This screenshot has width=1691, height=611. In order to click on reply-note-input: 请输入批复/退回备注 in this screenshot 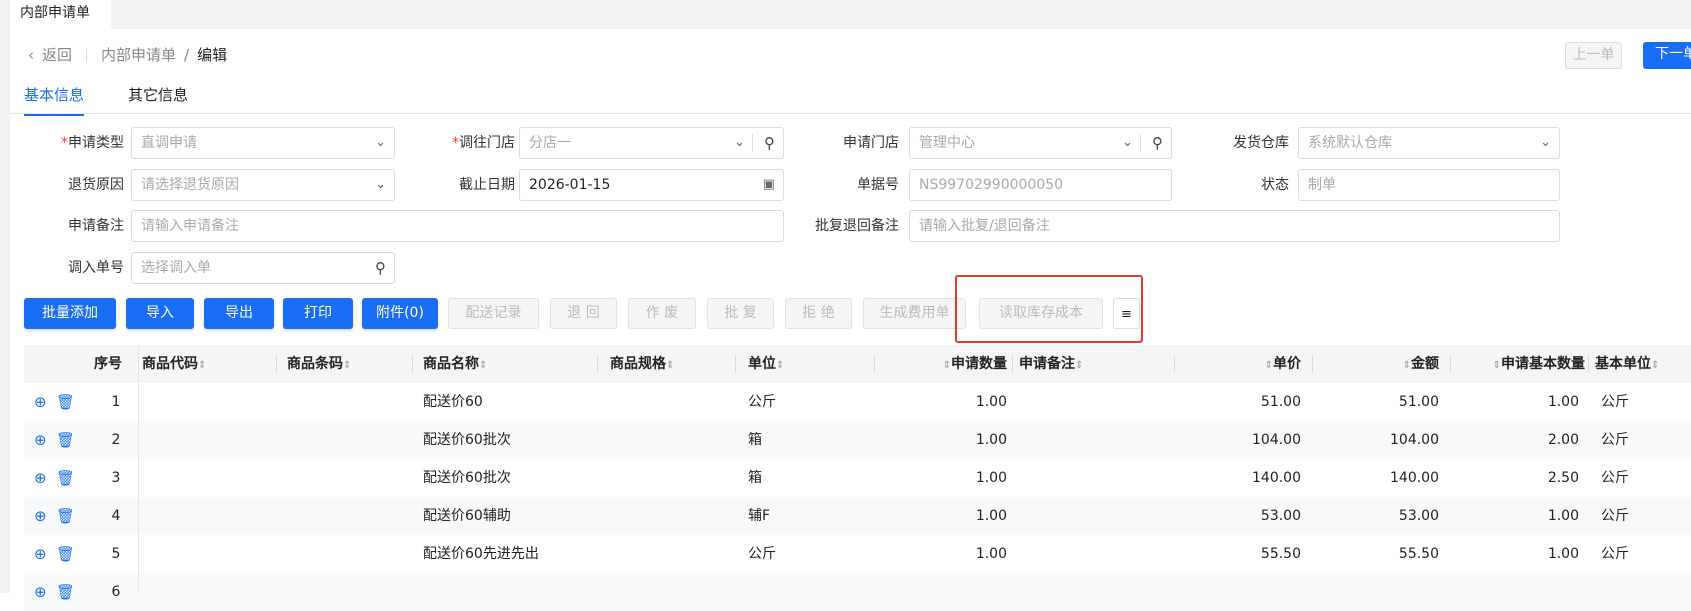, I will do `click(1234, 226)`.